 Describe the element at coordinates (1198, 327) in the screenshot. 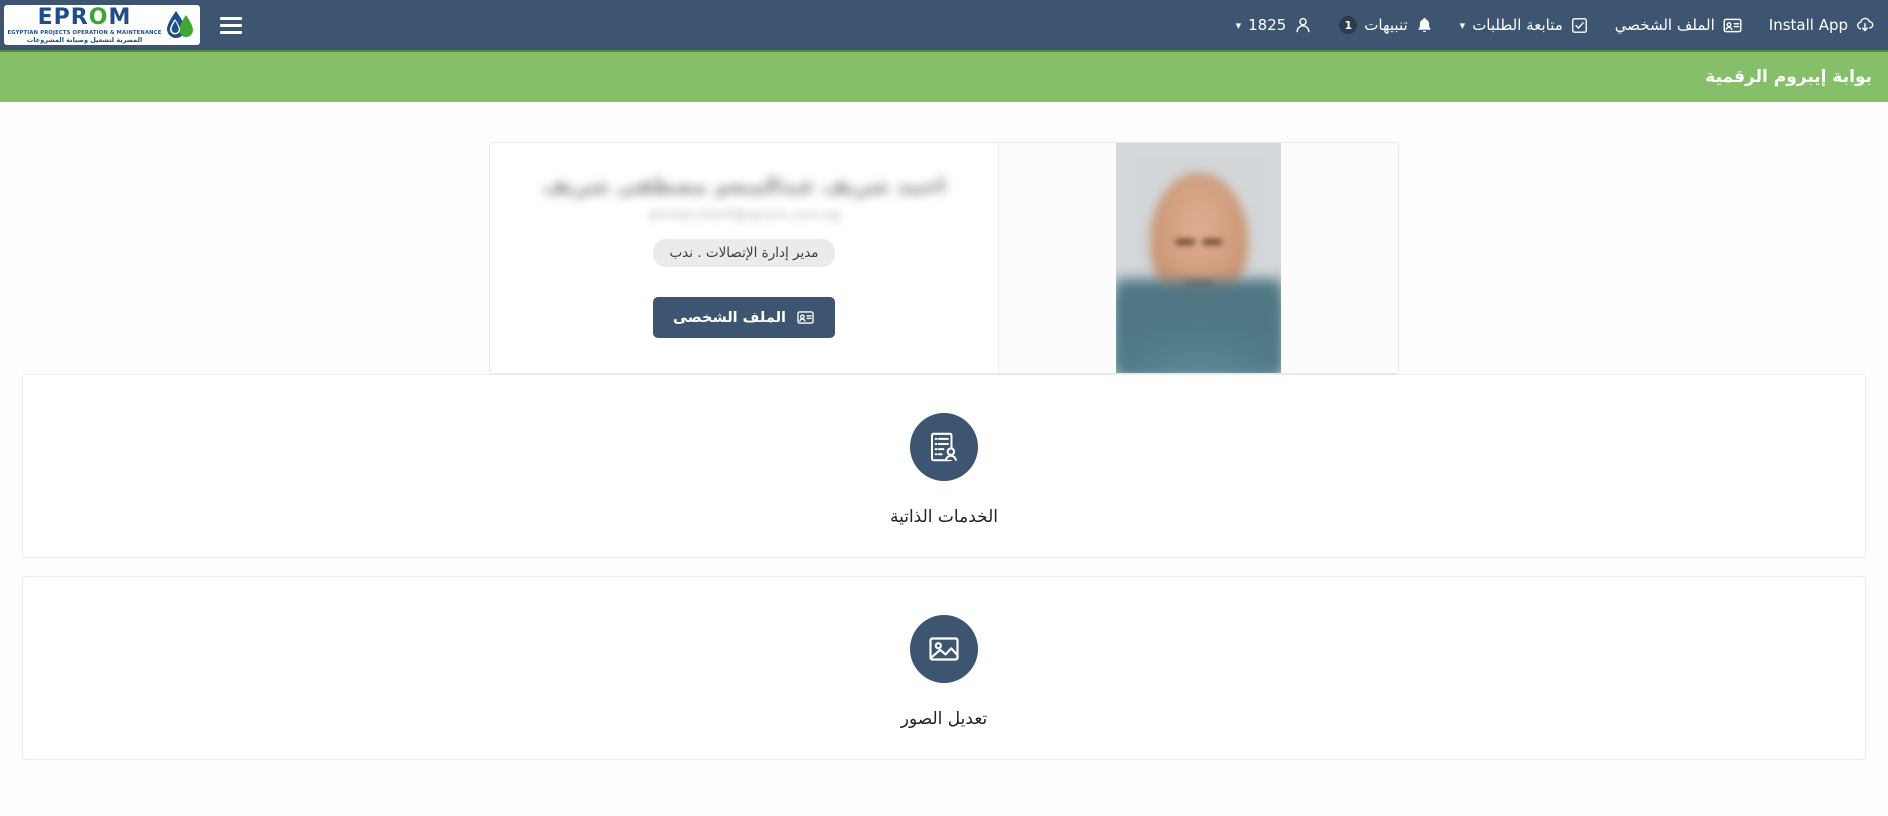

I see `avatar-shoulders` at that location.